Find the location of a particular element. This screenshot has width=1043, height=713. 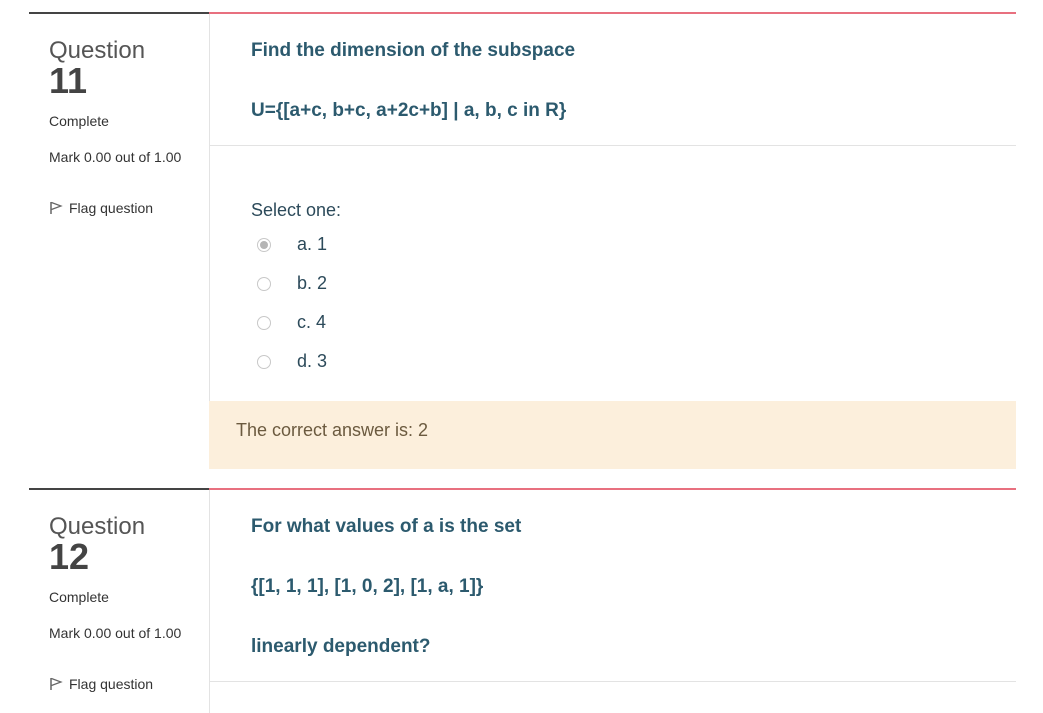

question-number: 11 is located at coordinates (68, 80).